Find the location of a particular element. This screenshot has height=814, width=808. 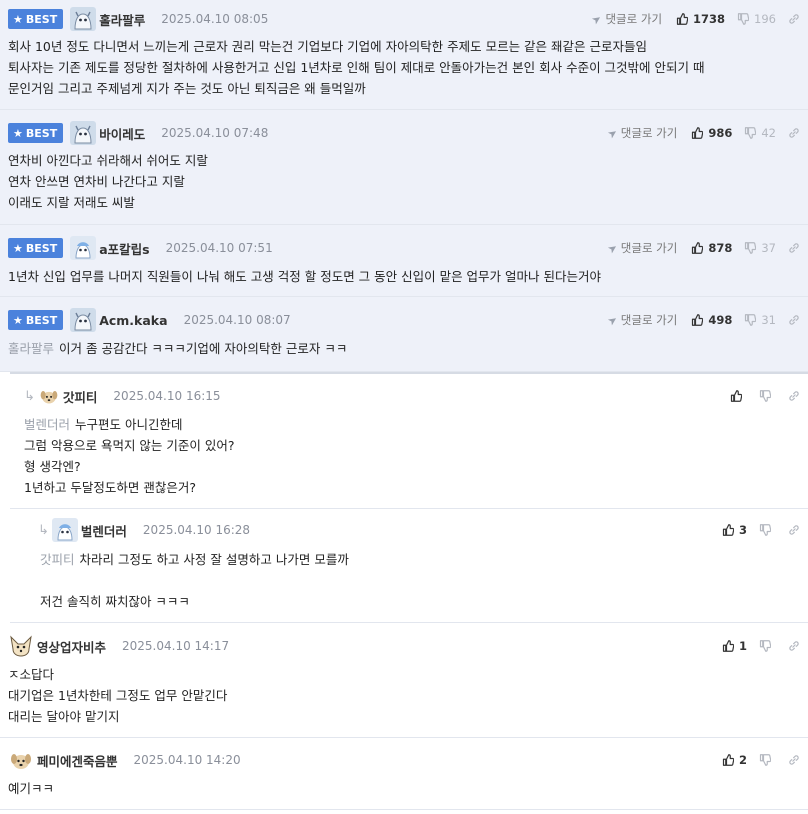

like-button is located at coordinates (738, 396).